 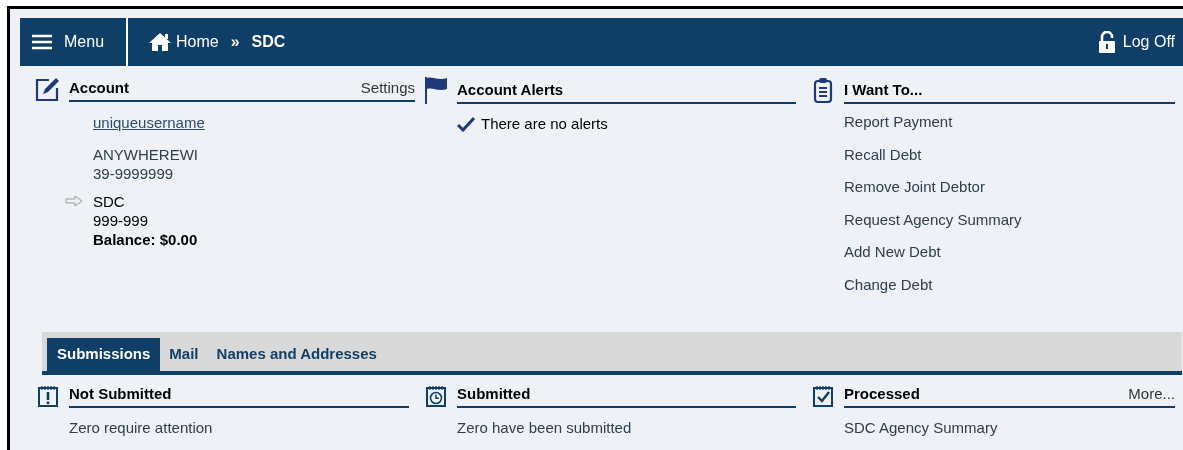 What do you see at coordinates (160, 42) in the screenshot?
I see `home-icon` at bounding box center [160, 42].